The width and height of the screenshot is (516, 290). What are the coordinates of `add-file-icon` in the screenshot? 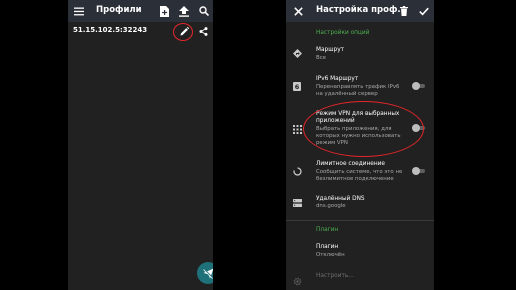 It's located at (164, 11).